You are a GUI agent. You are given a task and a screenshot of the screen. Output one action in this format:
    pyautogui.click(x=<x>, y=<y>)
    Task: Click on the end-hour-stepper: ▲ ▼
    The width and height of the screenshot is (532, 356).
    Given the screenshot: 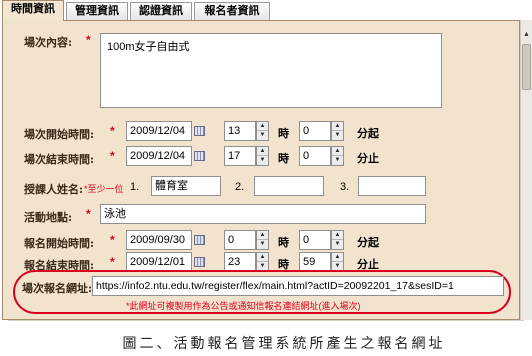 What is the action you would take?
    pyautogui.click(x=262, y=156)
    